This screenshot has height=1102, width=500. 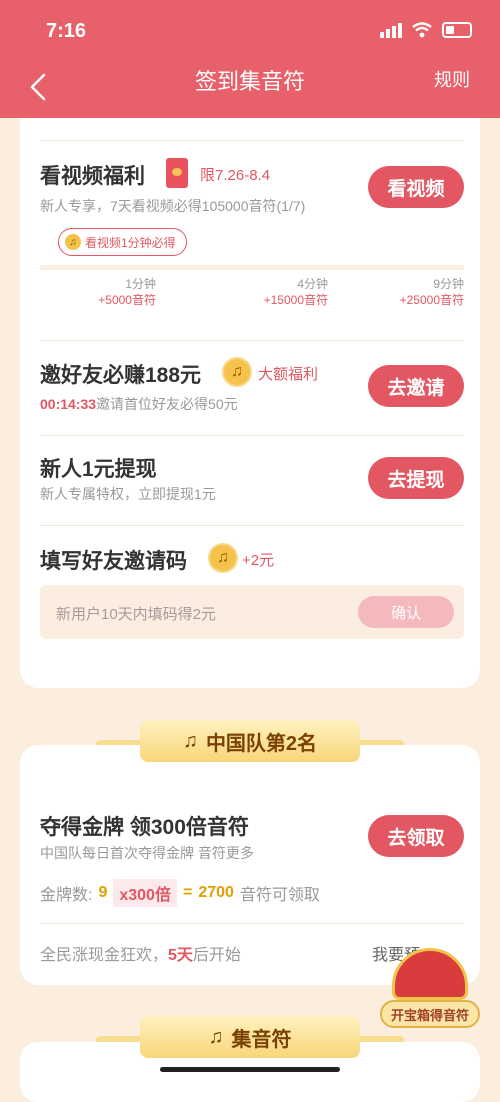 I want to click on invite-countdown: 00:14:33, so click(x=68, y=404).